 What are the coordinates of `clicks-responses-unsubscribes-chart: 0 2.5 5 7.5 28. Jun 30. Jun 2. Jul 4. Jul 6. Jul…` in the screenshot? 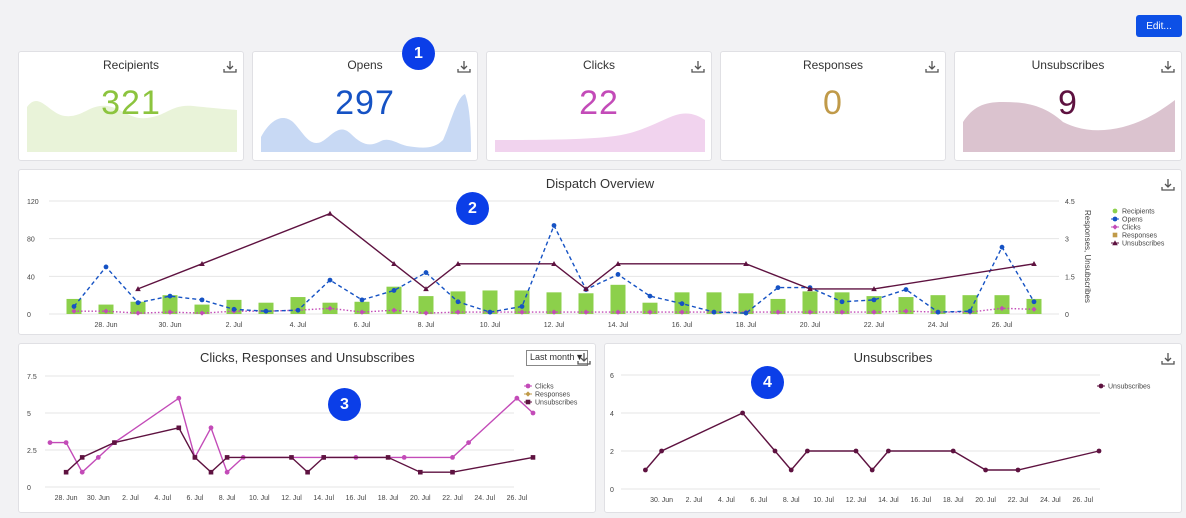 It's located at (302, 438).